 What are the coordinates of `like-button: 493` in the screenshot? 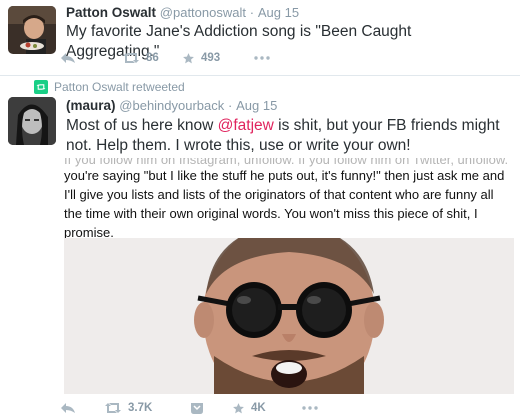 It's located at (218, 58).